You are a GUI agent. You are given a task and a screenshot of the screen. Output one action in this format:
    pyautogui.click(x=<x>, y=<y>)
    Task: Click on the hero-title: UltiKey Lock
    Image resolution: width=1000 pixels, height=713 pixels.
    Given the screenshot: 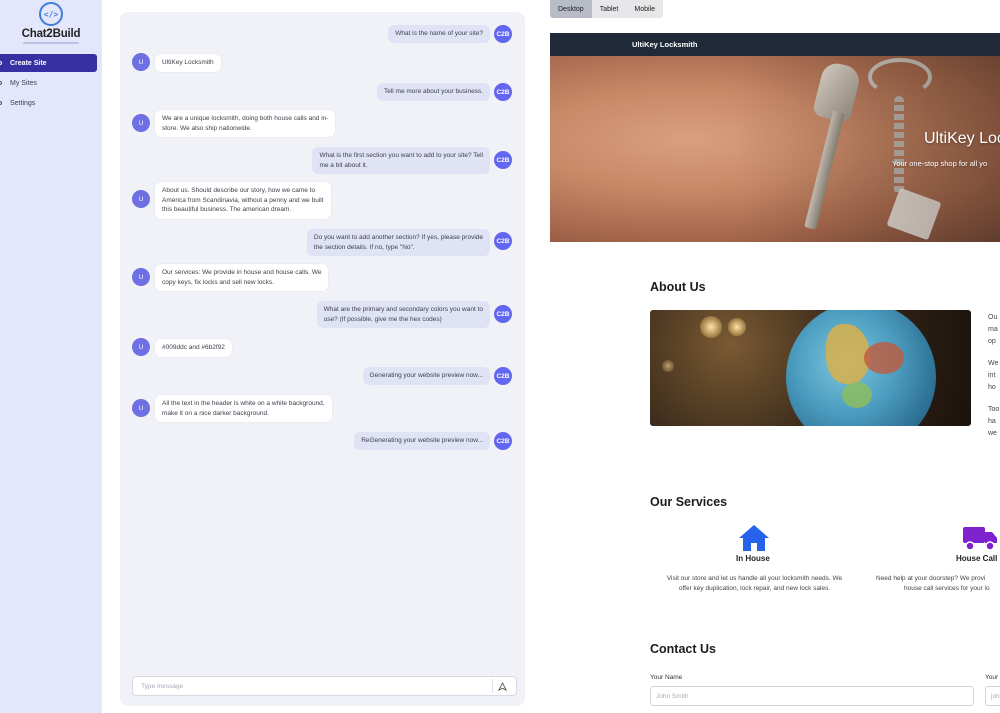 What is the action you would take?
    pyautogui.click(x=962, y=138)
    